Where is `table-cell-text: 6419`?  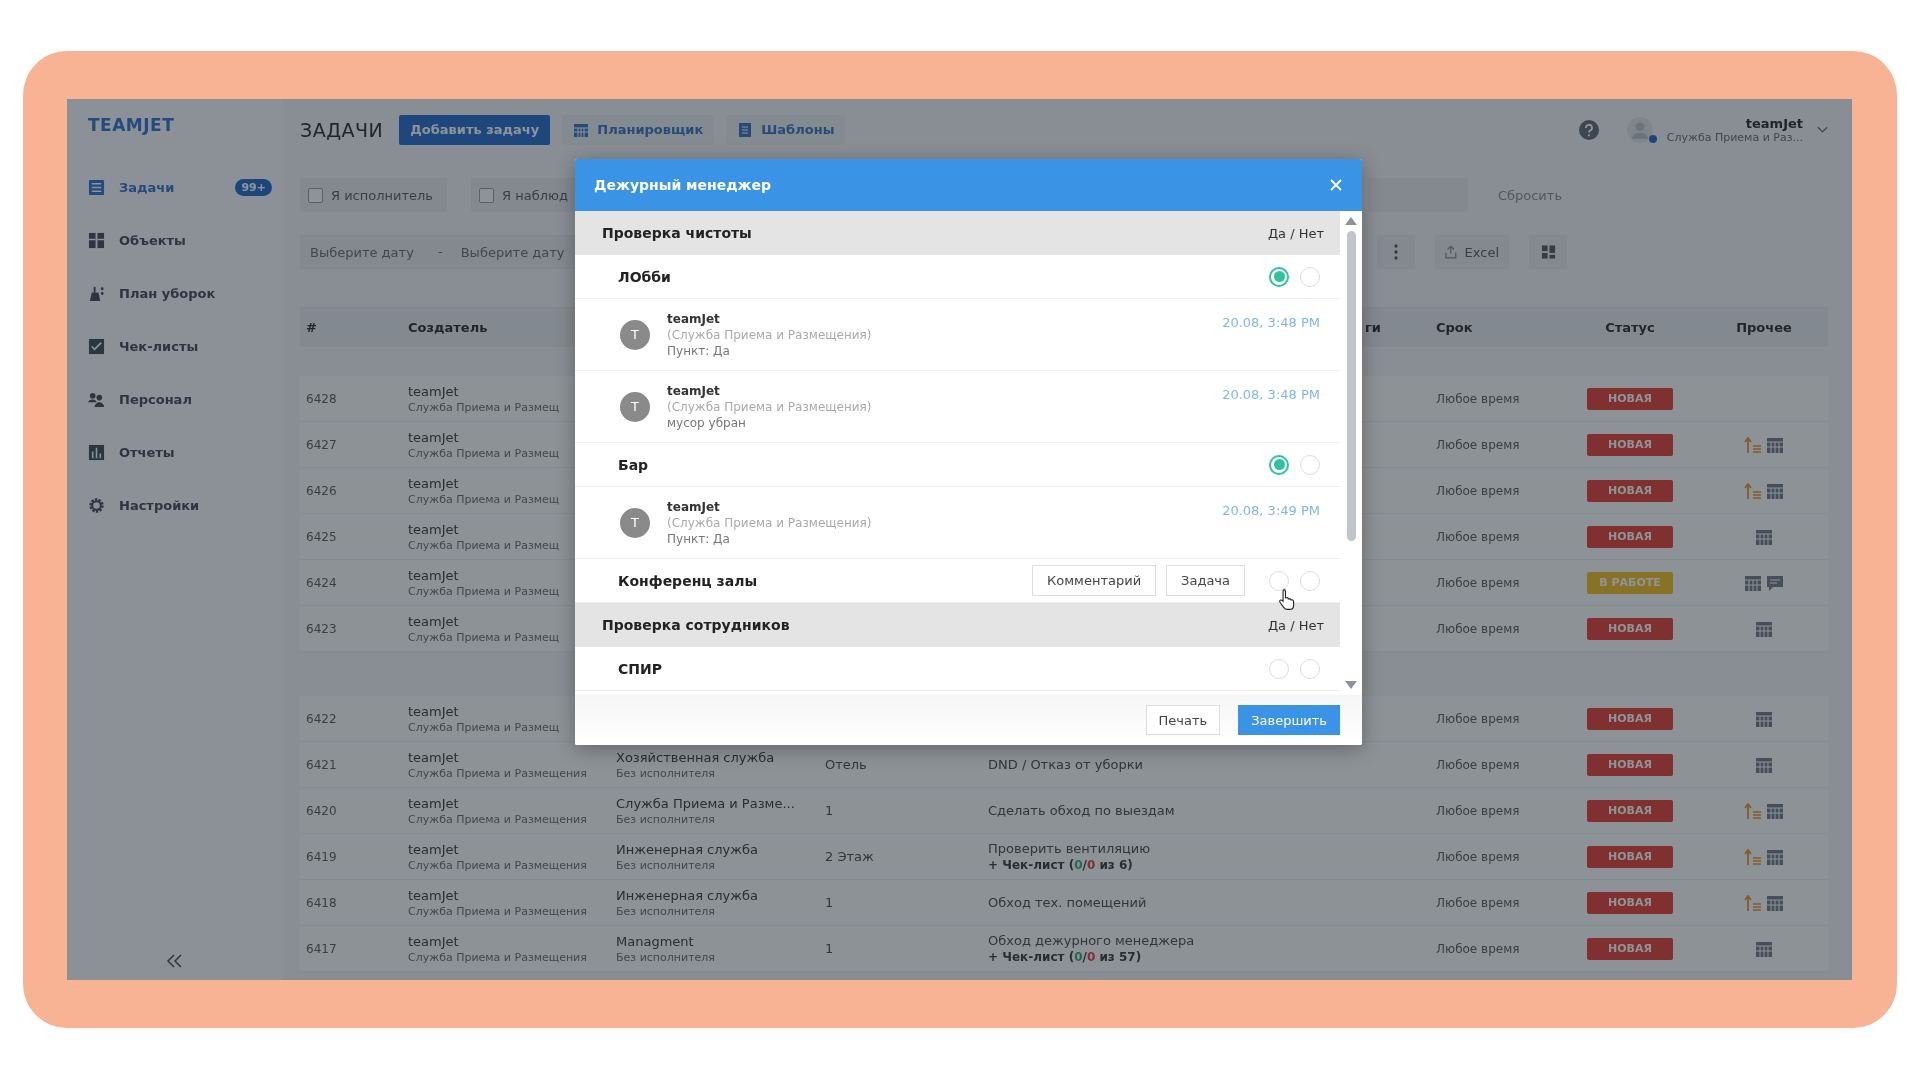
table-cell-text: 6419 is located at coordinates (322, 856).